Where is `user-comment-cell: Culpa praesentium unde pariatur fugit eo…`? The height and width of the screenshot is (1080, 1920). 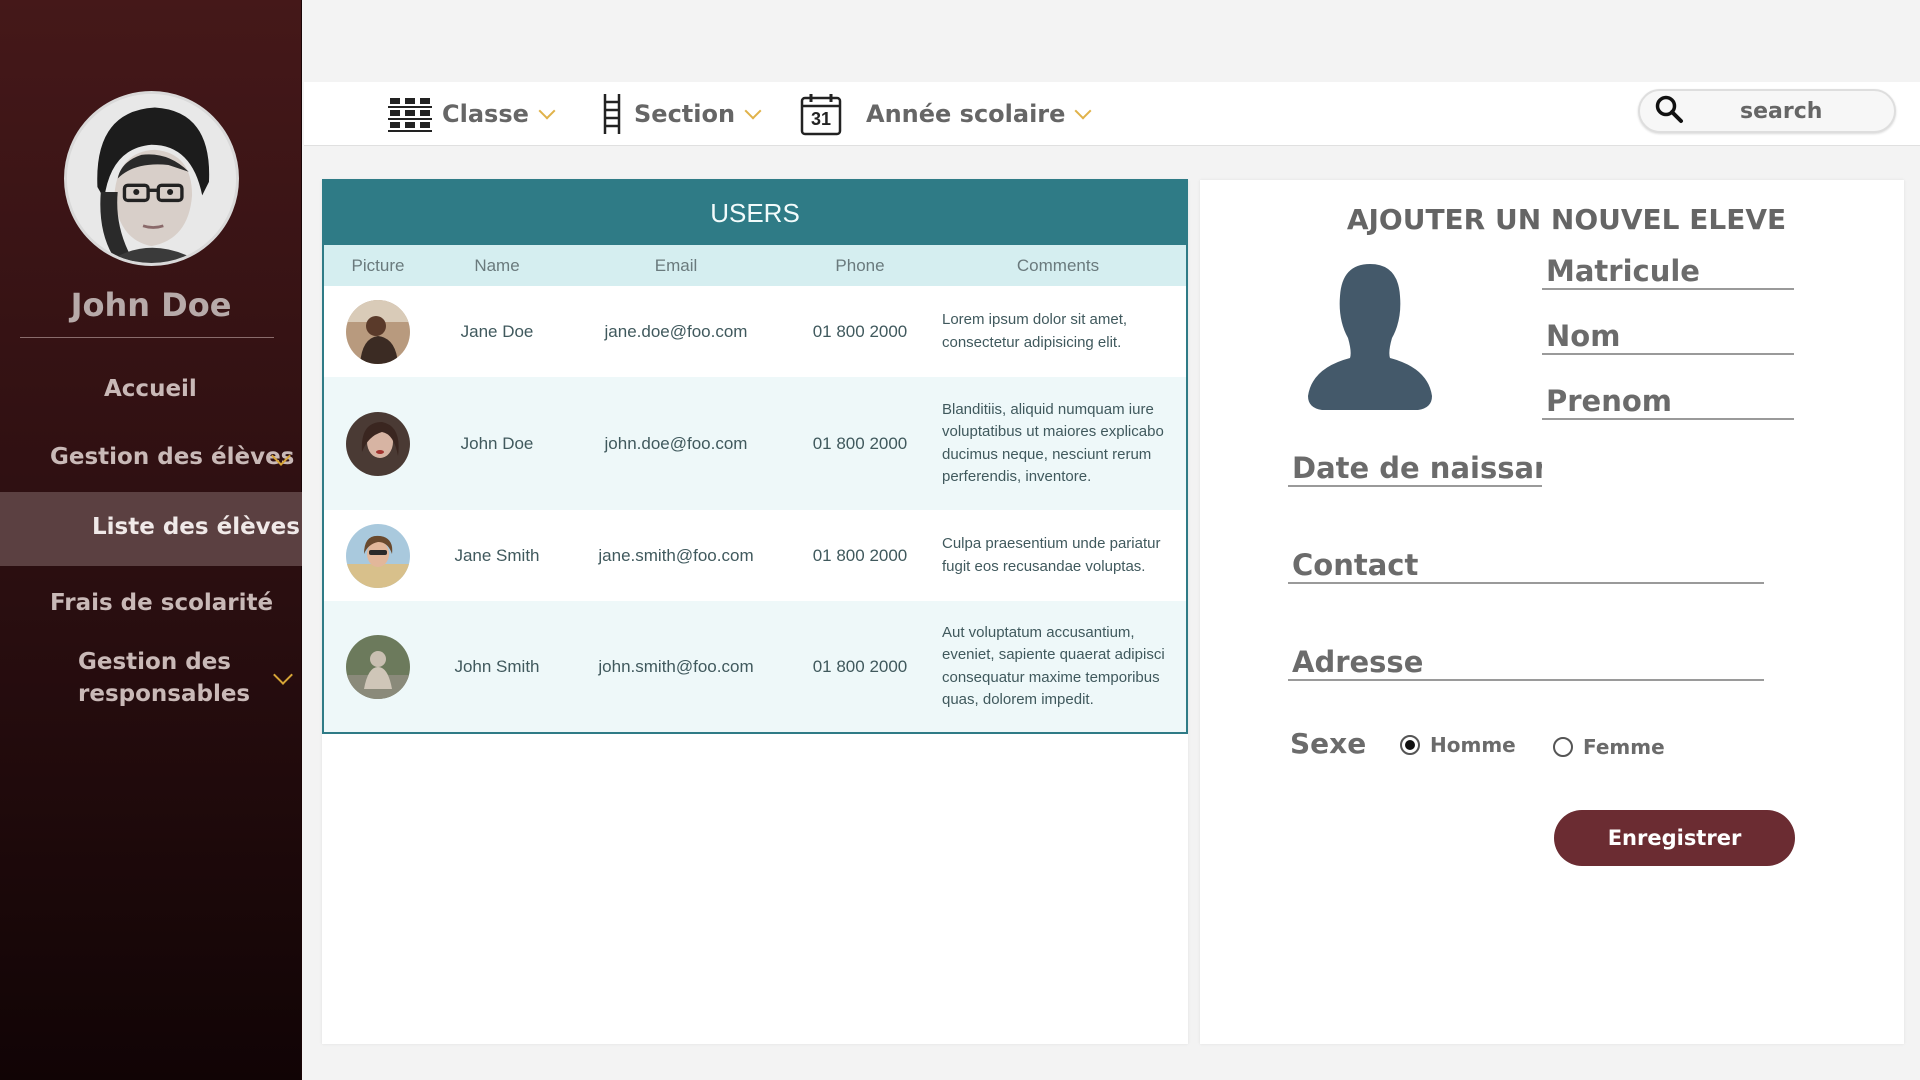 user-comment-cell: Culpa praesentium unde pariatur fugit eo… is located at coordinates (1051, 555).